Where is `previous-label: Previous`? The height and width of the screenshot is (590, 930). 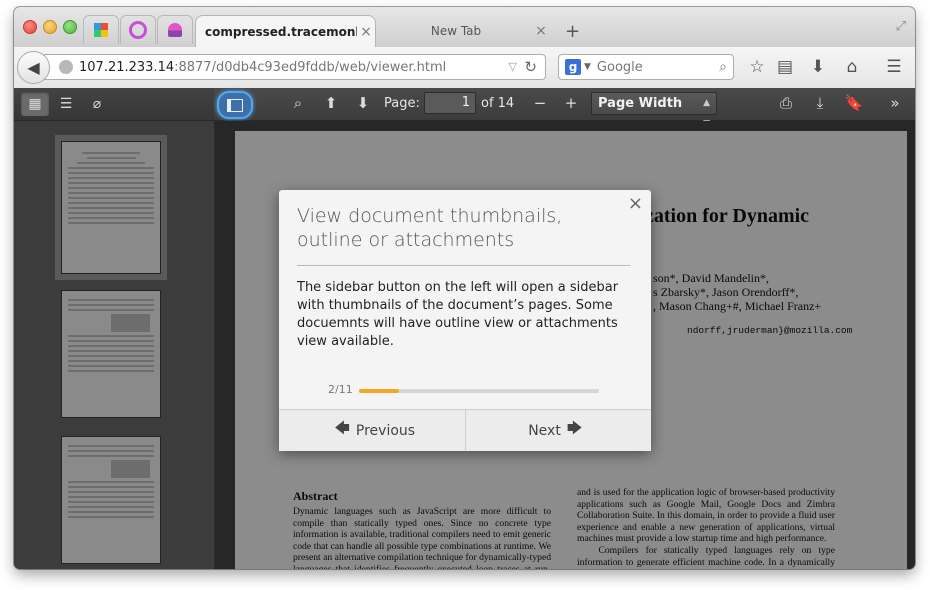
previous-label: Previous is located at coordinates (385, 430).